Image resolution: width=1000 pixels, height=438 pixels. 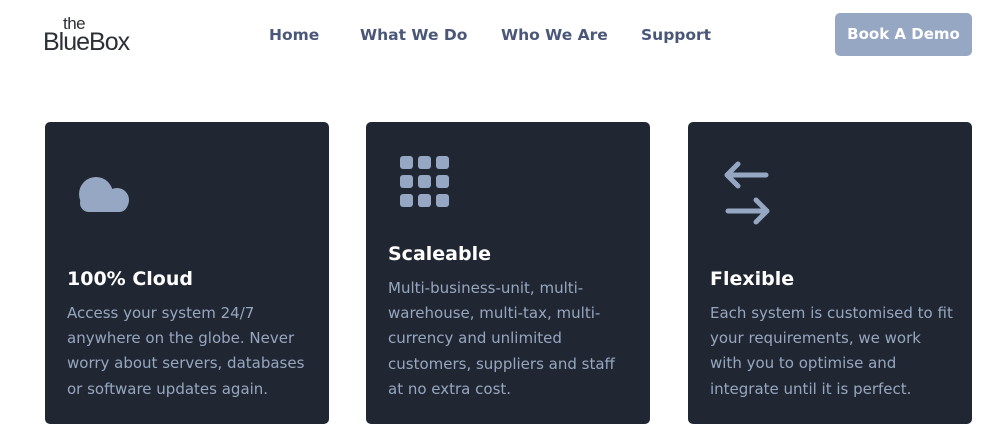 What do you see at coordinates (554, 35) in the screenshot?
I see `nav-who-we-are: Who We Are` at bounding box center [554, 35].